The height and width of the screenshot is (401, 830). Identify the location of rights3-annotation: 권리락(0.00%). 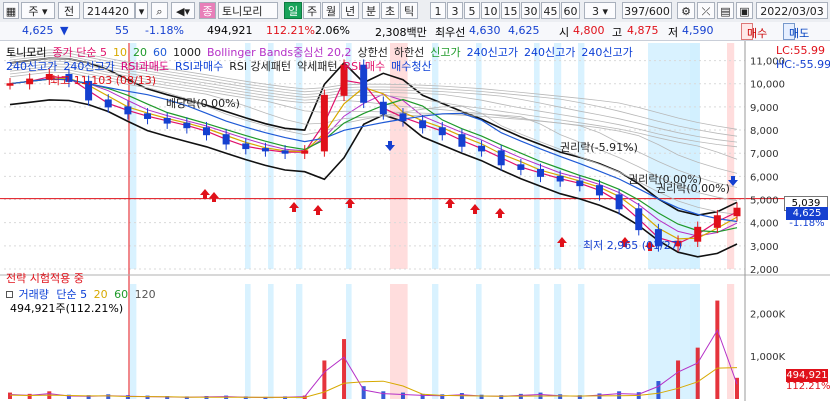
(693, 188).